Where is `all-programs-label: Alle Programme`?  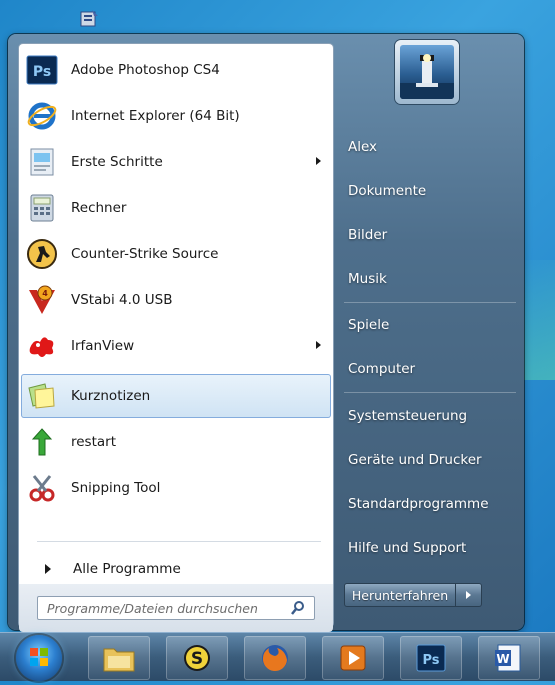 all-programs-label: Alle Programme is located at coordinates (127, 569).